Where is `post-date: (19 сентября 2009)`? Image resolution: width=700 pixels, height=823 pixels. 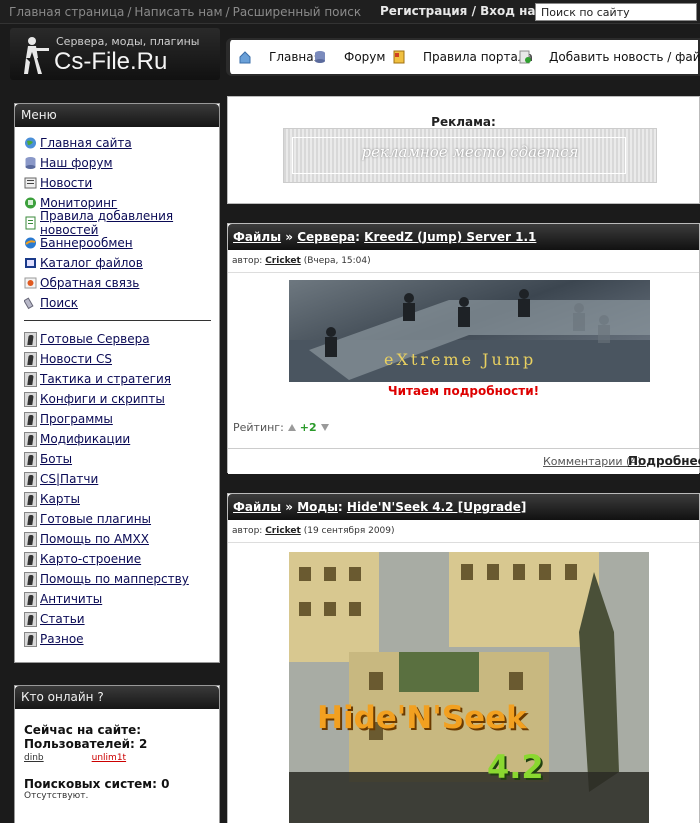 post-date: (19 сентября 2009) is located at coordinates (349, 531).